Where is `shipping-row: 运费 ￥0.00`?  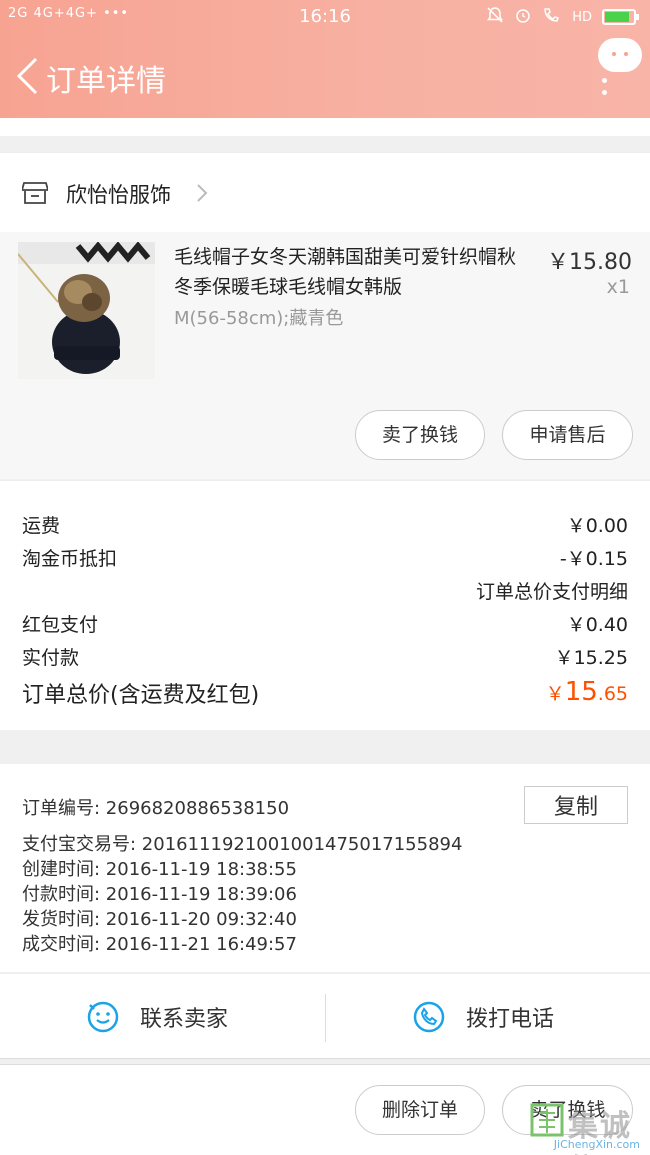 shipping-row: 运费 ￥0.00 is located at coordinates (325, 524).